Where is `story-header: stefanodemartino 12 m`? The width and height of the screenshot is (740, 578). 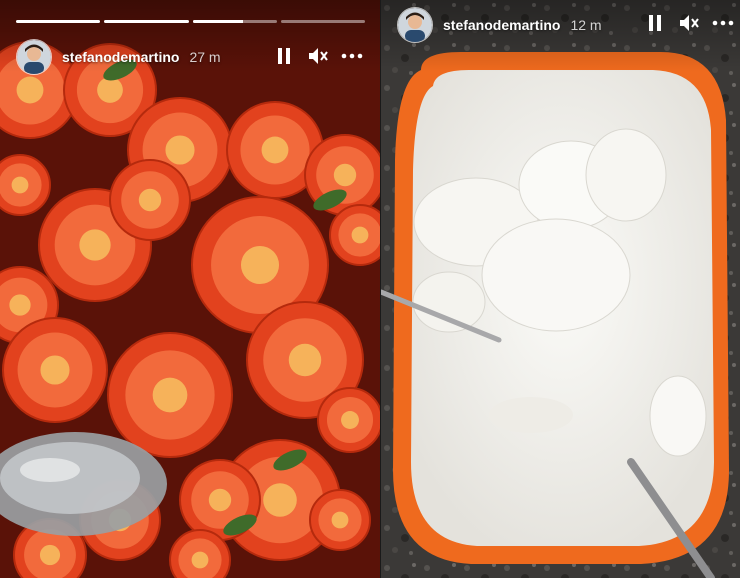 story-header: stefanodemartino 12 m is located at coordinates (560, 36).